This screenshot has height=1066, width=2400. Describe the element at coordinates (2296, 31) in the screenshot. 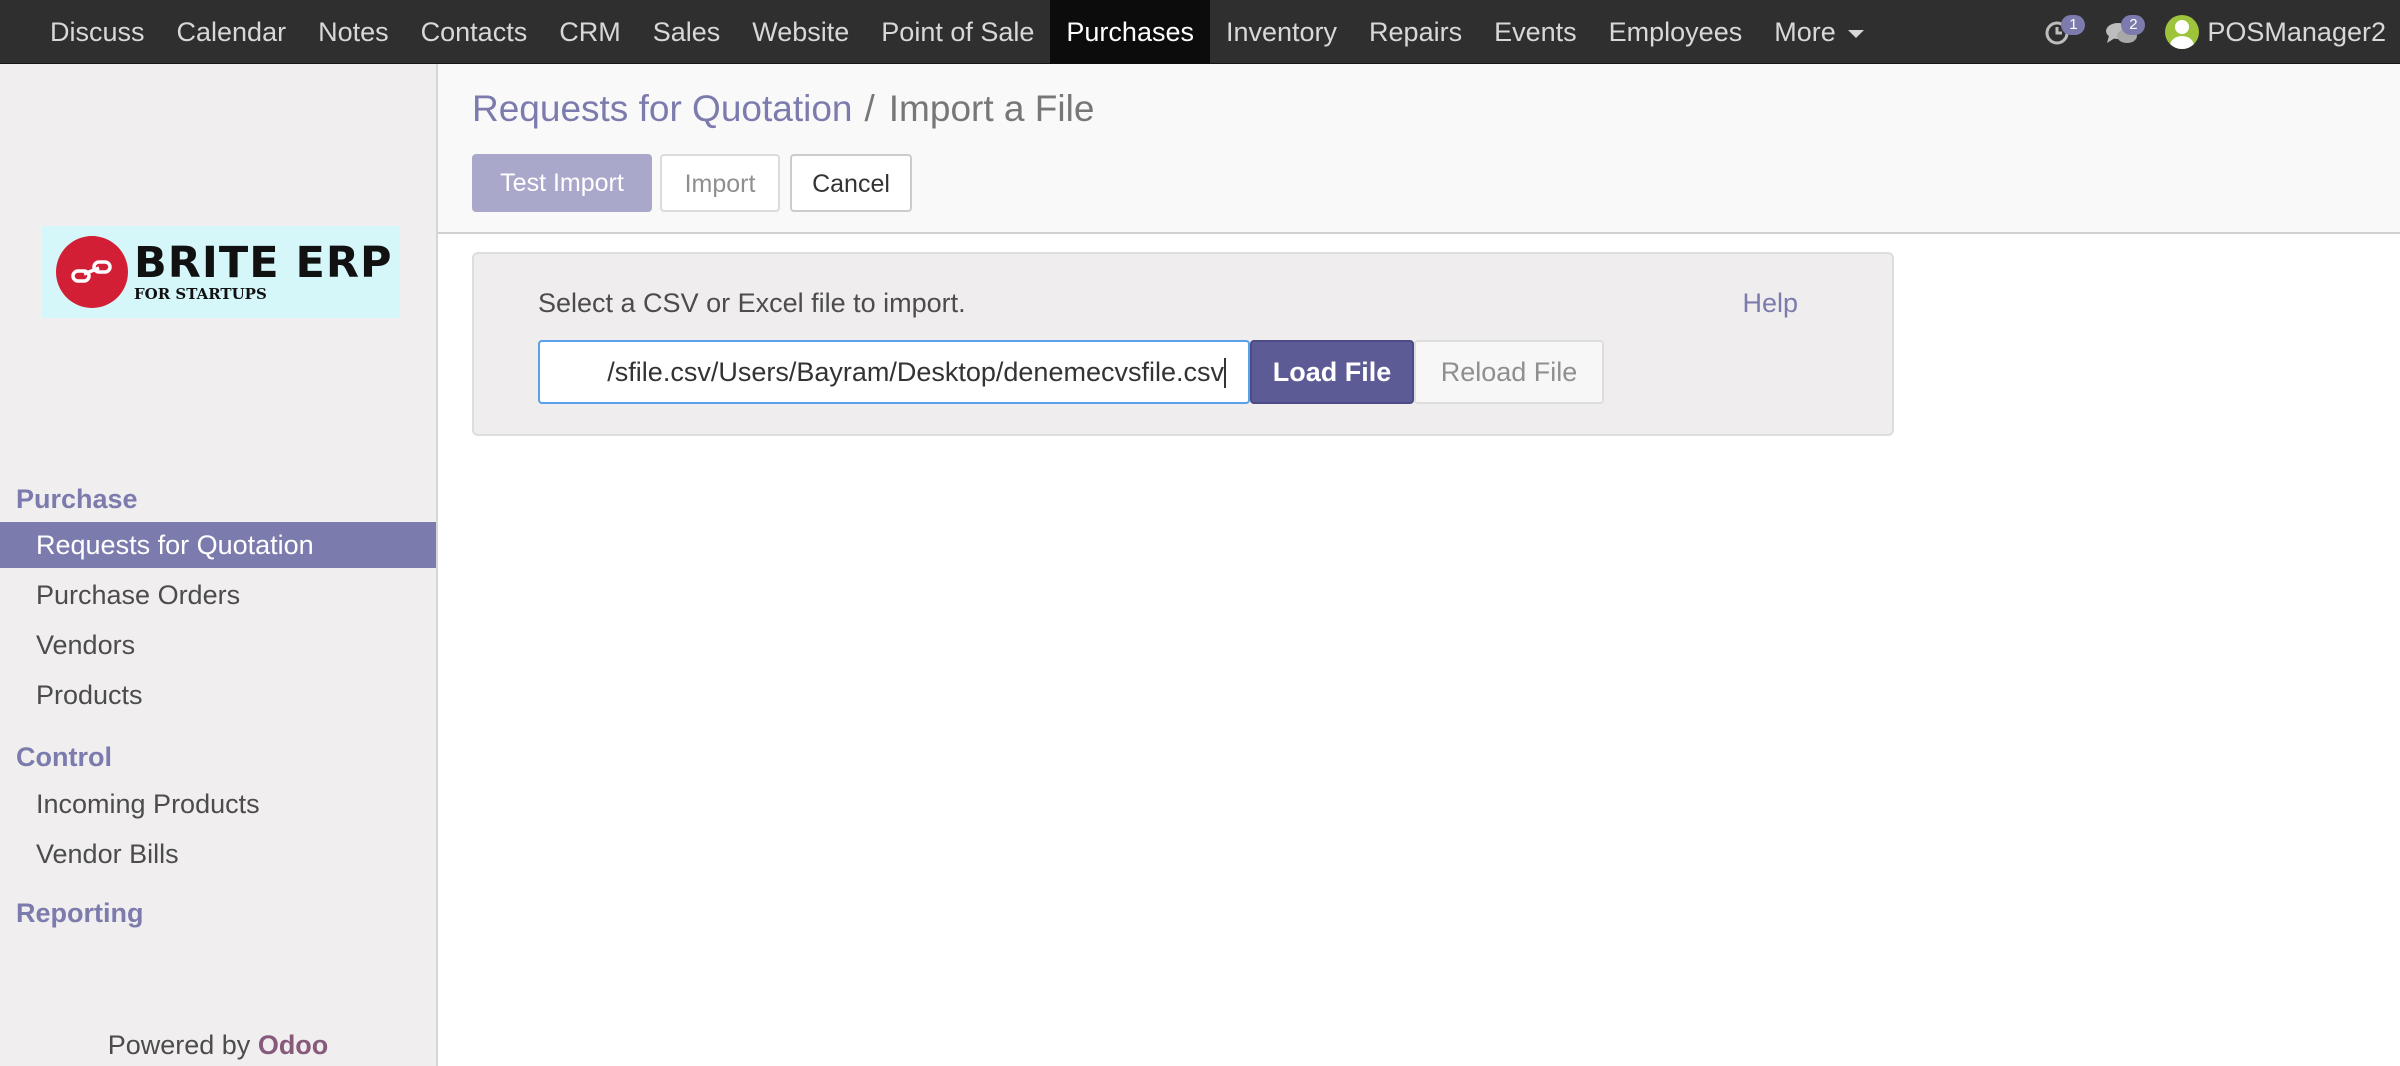

I see `user-name: POSManager2` at that location.